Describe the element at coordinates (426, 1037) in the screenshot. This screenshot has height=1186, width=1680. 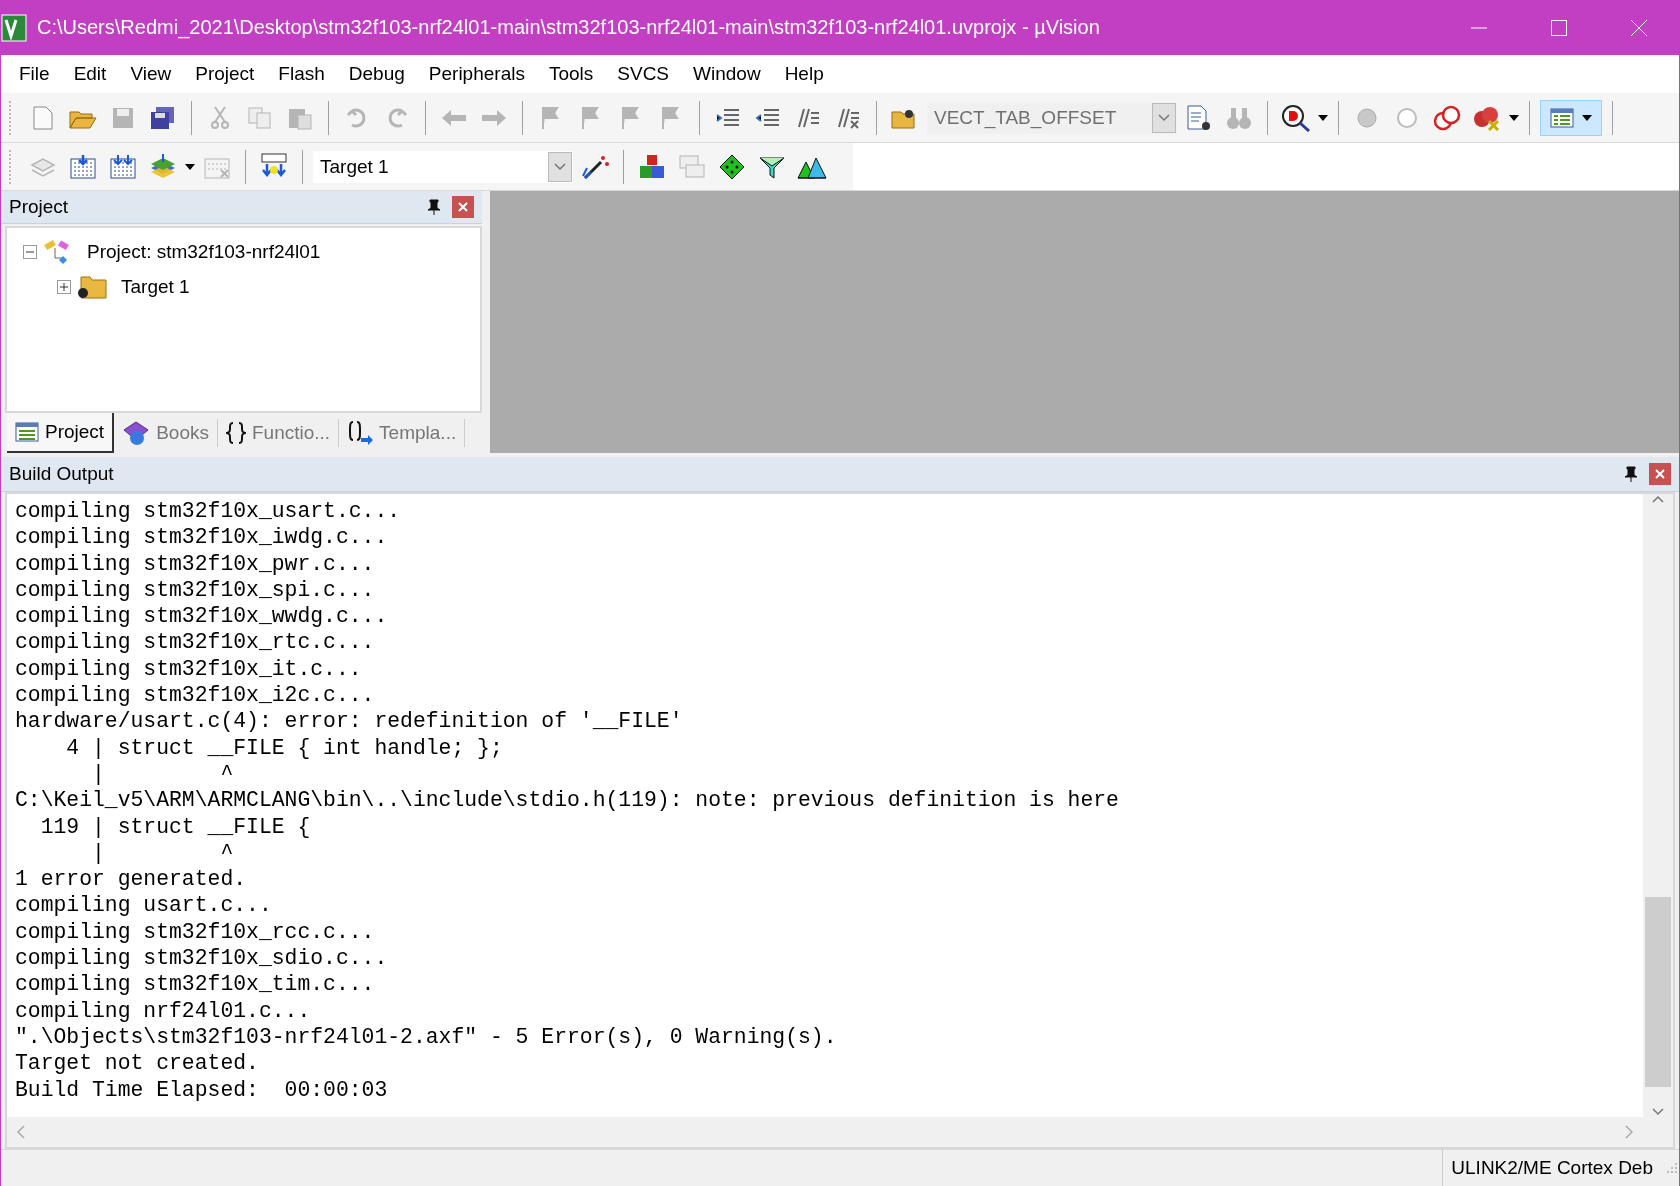
I see `output-line: ".\Objects\stm32f103-nrf24l01-2.axf" - 5 Error(s), 0 Warning(s).` at that location.